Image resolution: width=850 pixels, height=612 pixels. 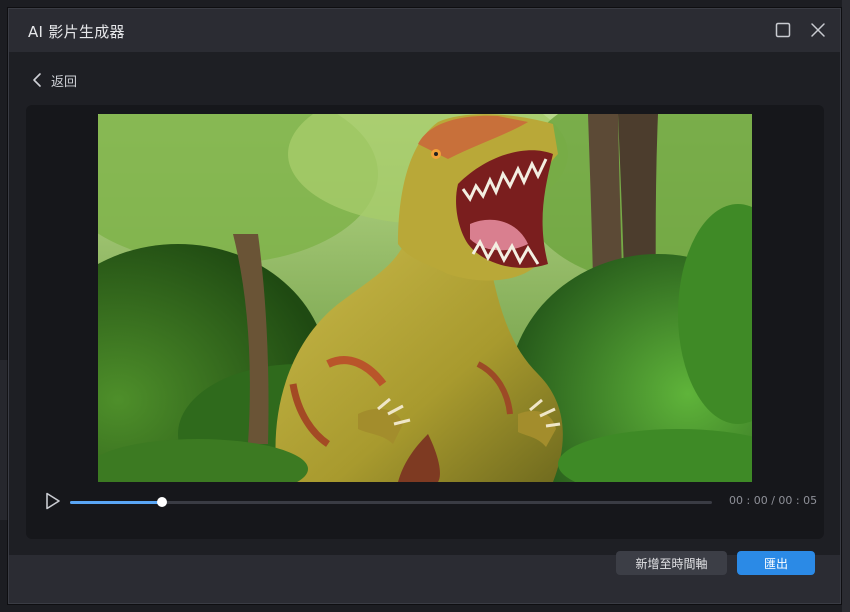 I want to click on export-button: 匯出, so click(x=776, y=563).